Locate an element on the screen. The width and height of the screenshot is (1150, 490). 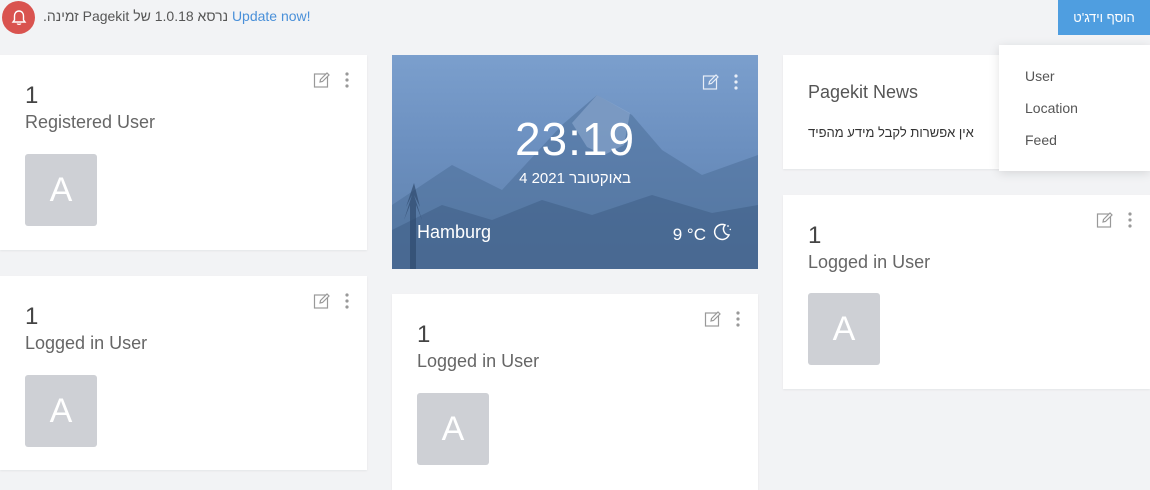
news-title: Pagekit News is located at coordinates (863, 92).